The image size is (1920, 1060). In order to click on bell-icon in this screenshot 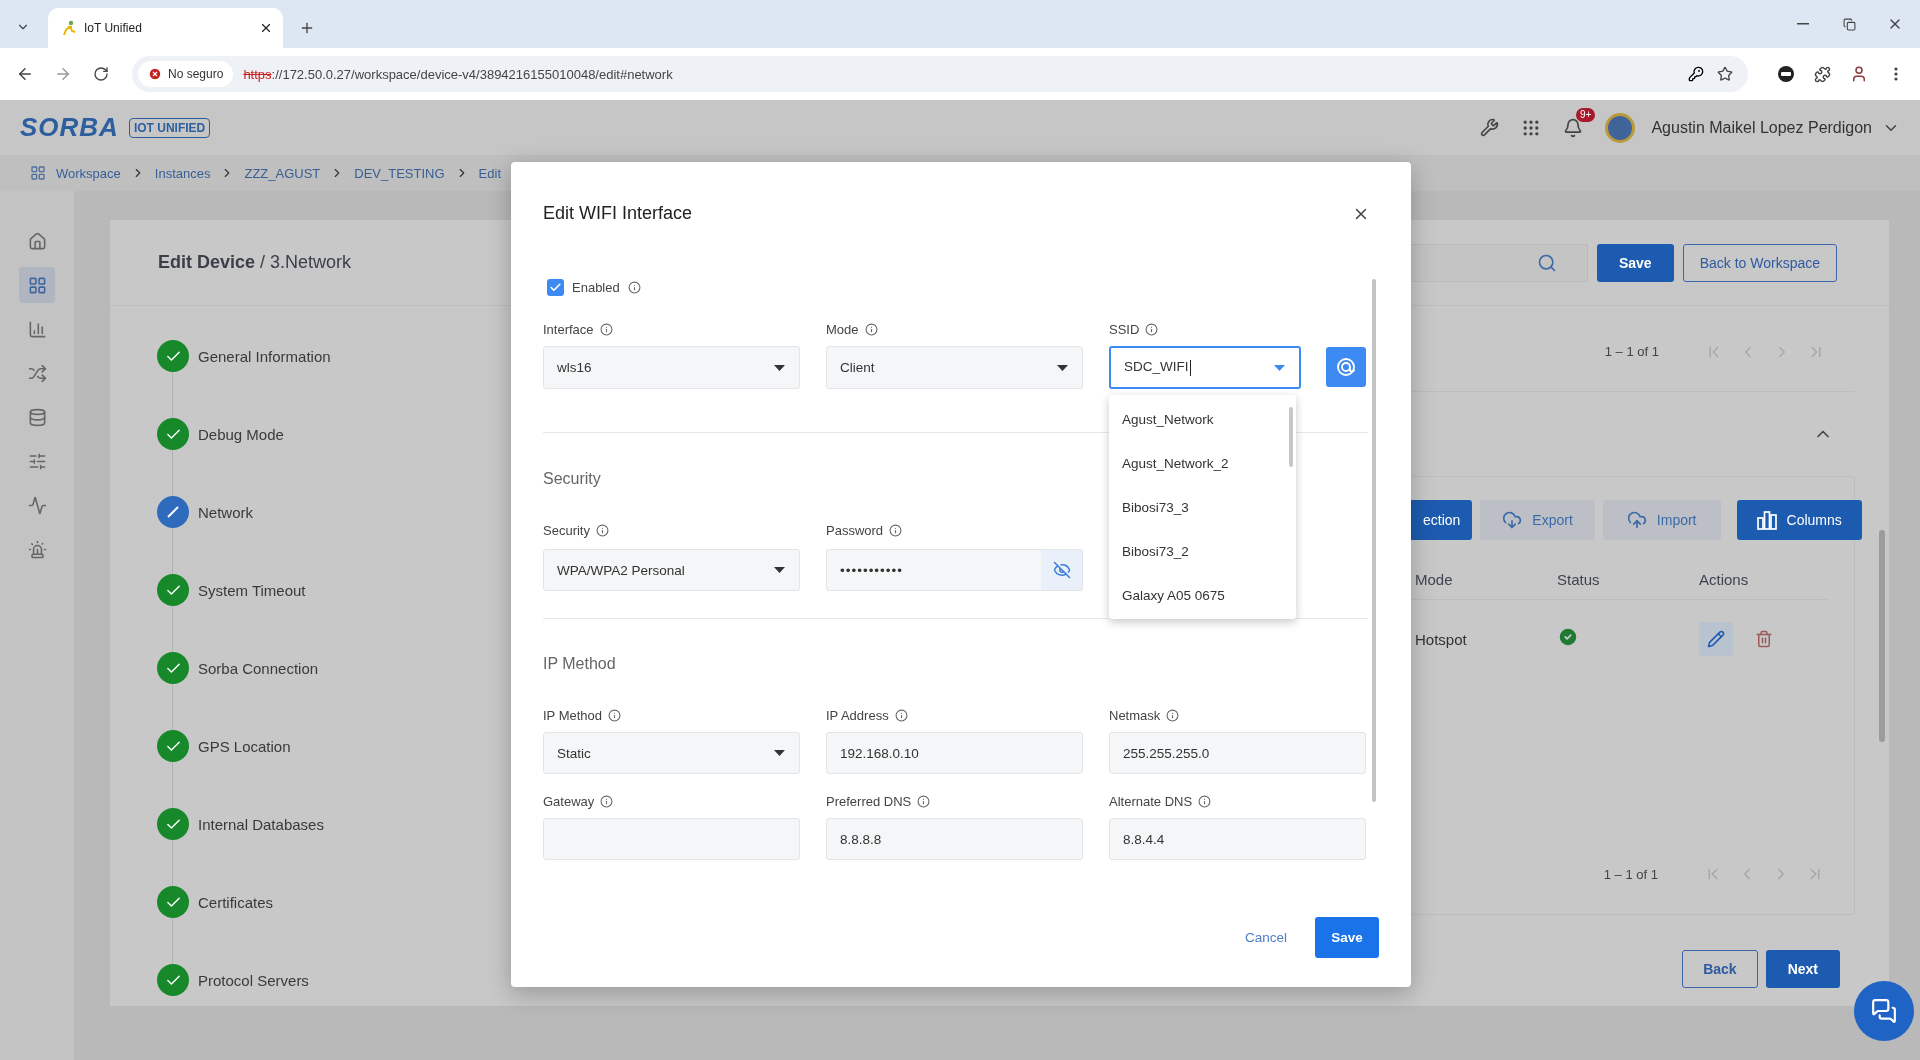, I will do `click(1573, 127)`.